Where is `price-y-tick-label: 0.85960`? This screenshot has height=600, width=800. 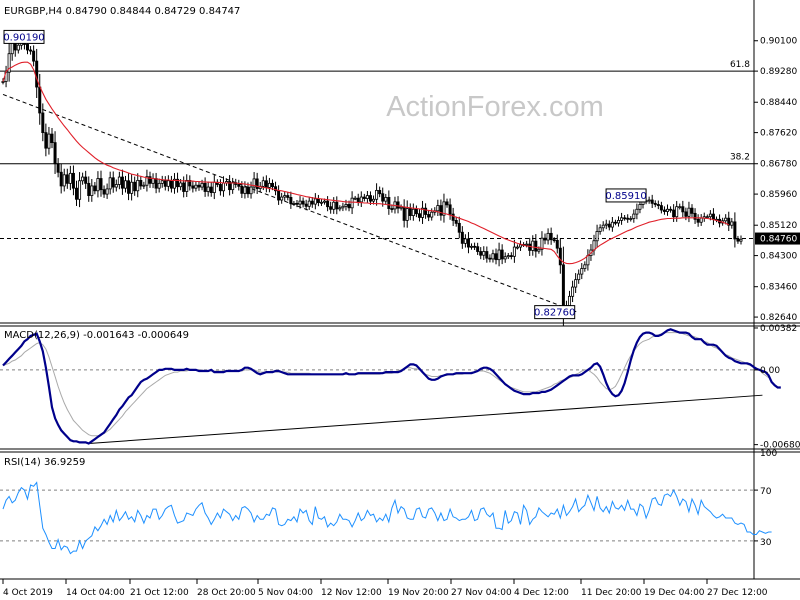
price-y-tick-label: 0.85960 is located at coordinates (778, 195).